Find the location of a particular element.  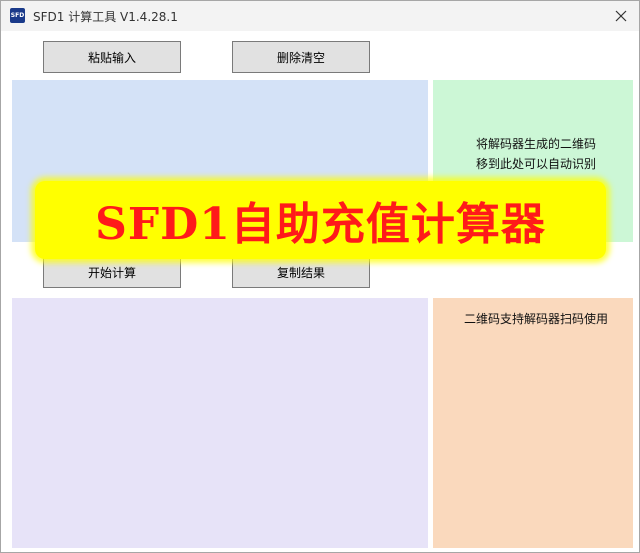

app-icon: SFD is located at coordinates (17, 15).